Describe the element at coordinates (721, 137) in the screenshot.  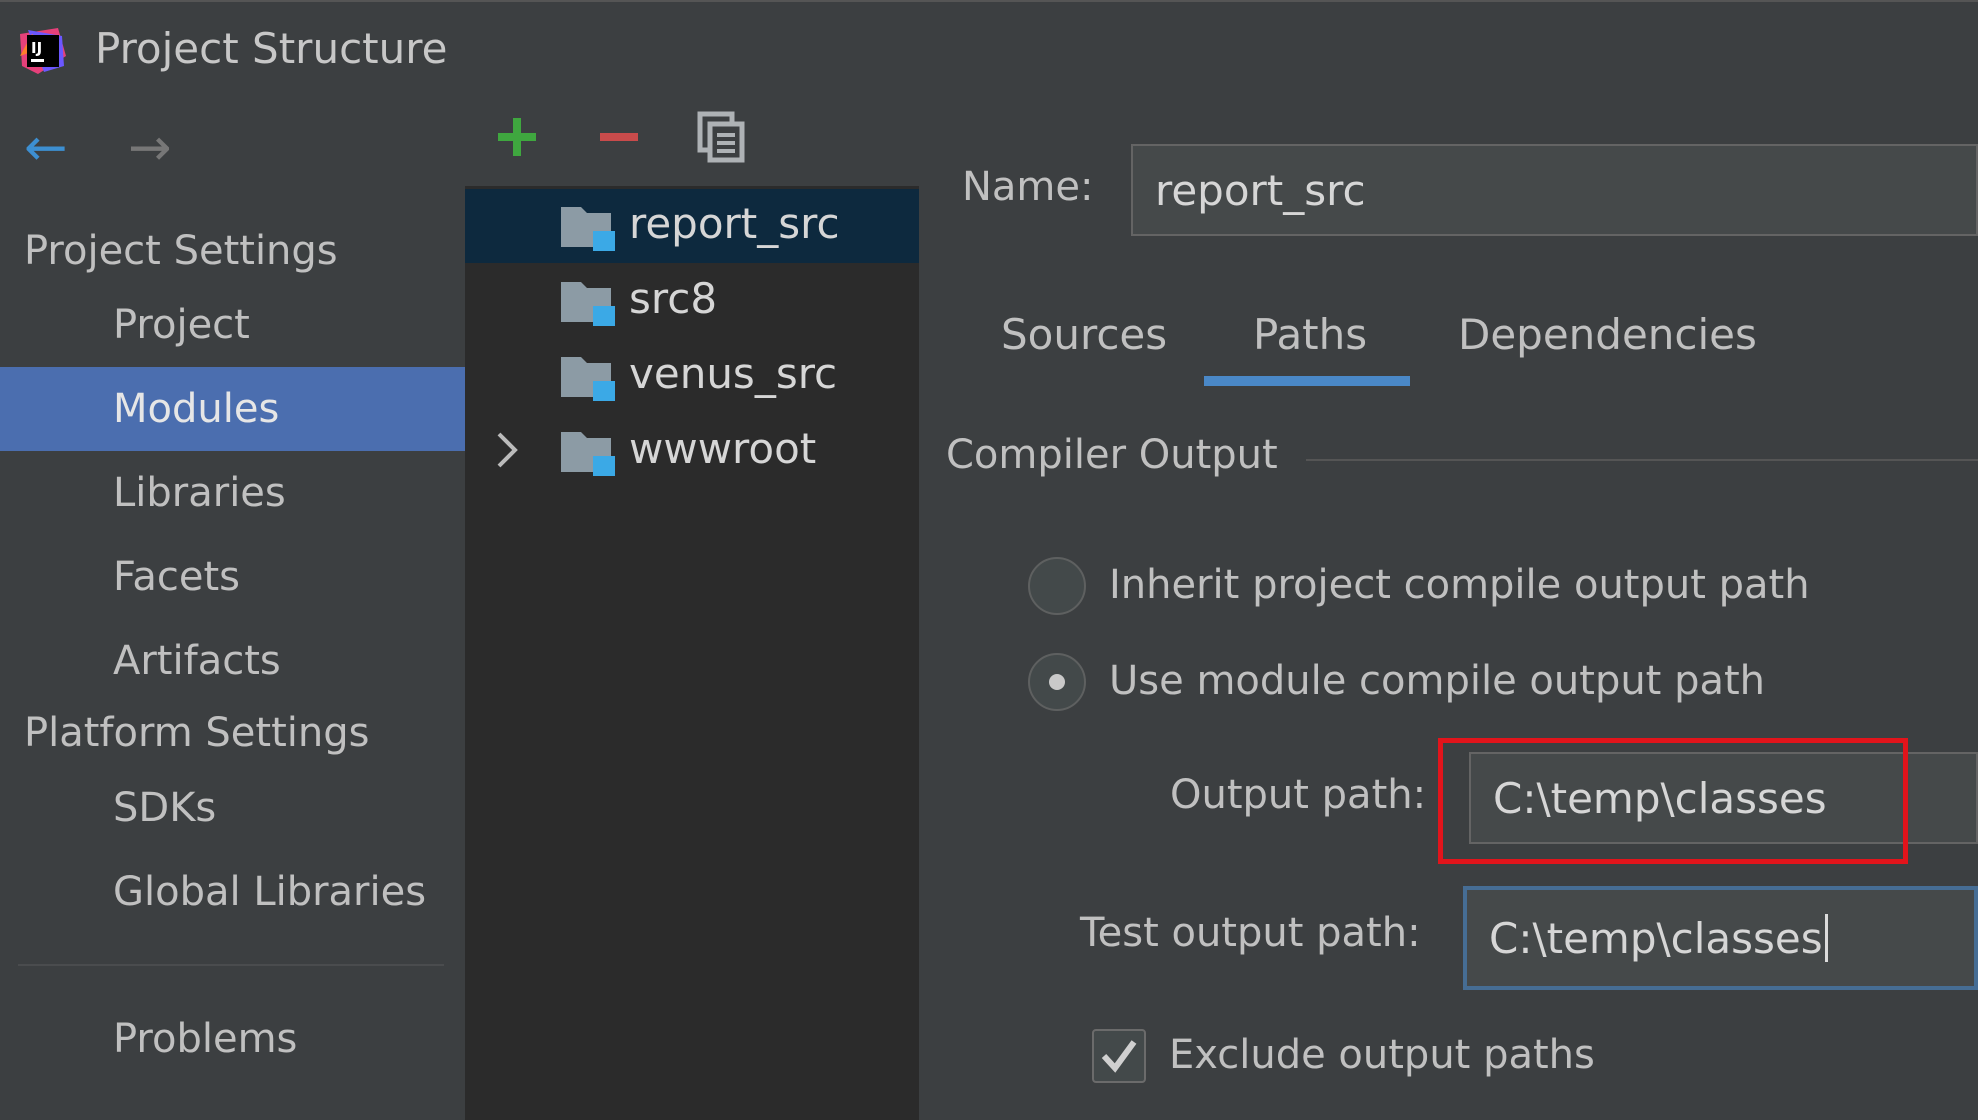
I see `copy-module-button` at that location.